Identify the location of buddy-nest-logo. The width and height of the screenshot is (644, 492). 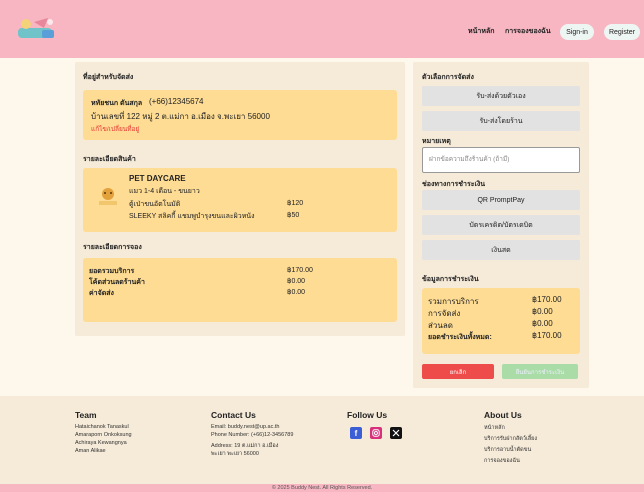
(37, 29).